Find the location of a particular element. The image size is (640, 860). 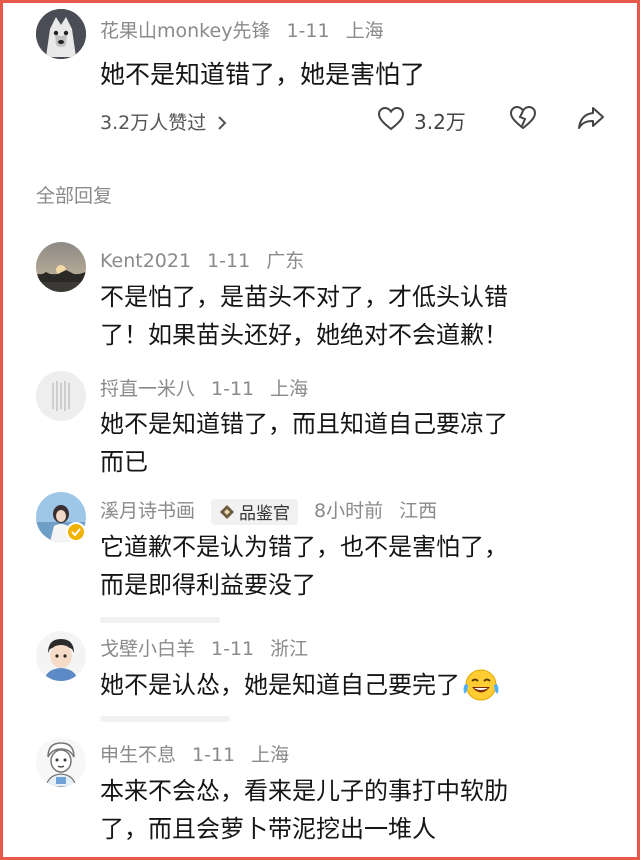

replies-header: 全部回复 is located at coordinates (74, 196).